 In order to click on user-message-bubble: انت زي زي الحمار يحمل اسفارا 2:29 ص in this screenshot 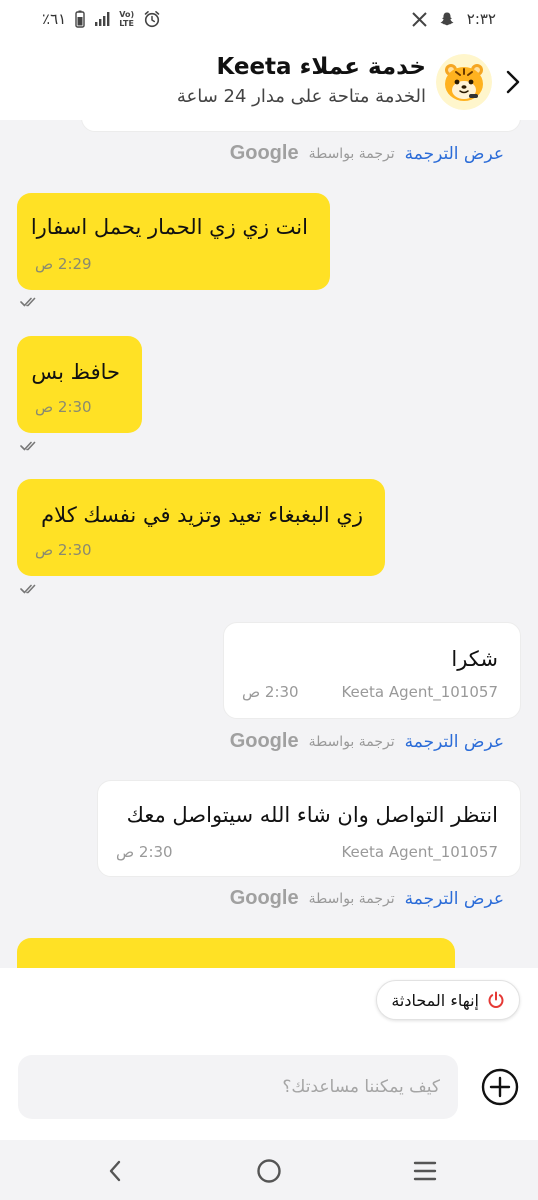, I will do `click(173, 241)`.